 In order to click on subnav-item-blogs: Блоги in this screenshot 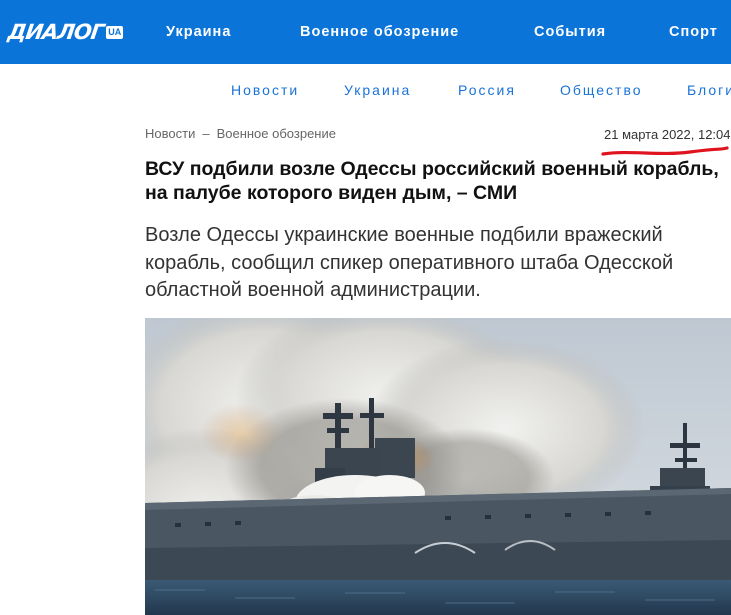, I will do `click(709, 90)`.